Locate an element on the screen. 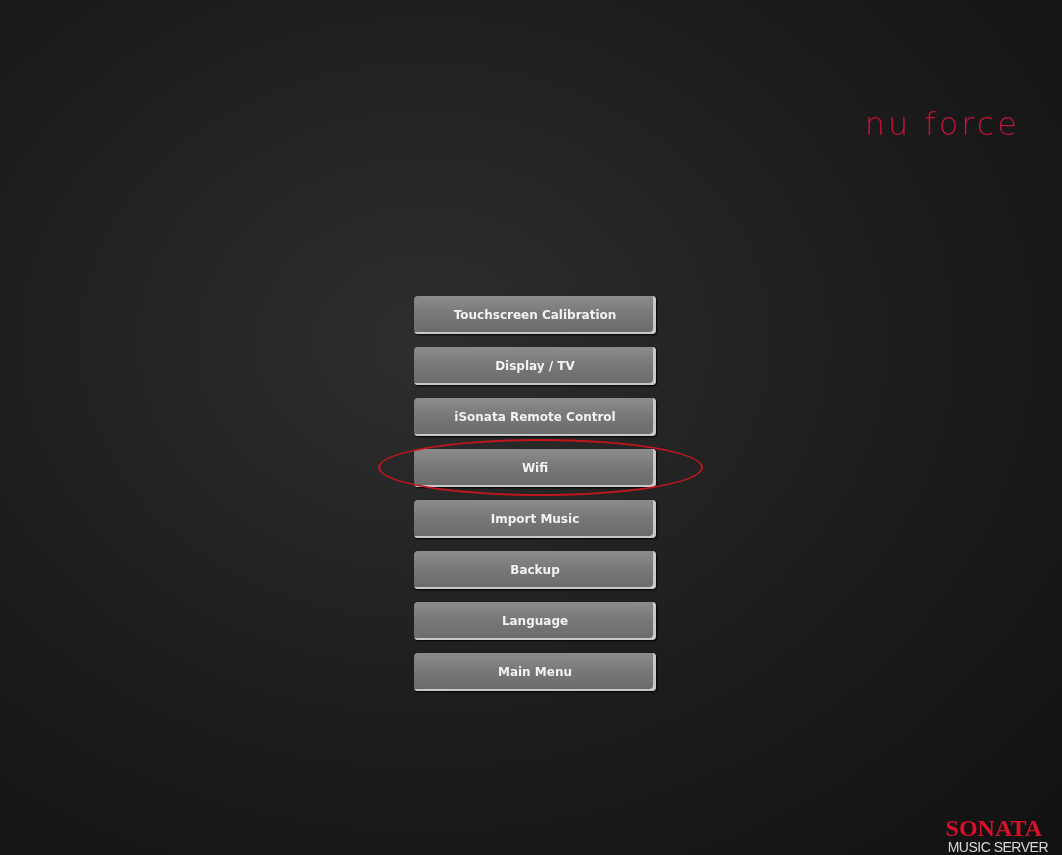 This screenshot has height=855, width=1062. menu-button: iSonata Remote Control is located at coordinates (535, 417).